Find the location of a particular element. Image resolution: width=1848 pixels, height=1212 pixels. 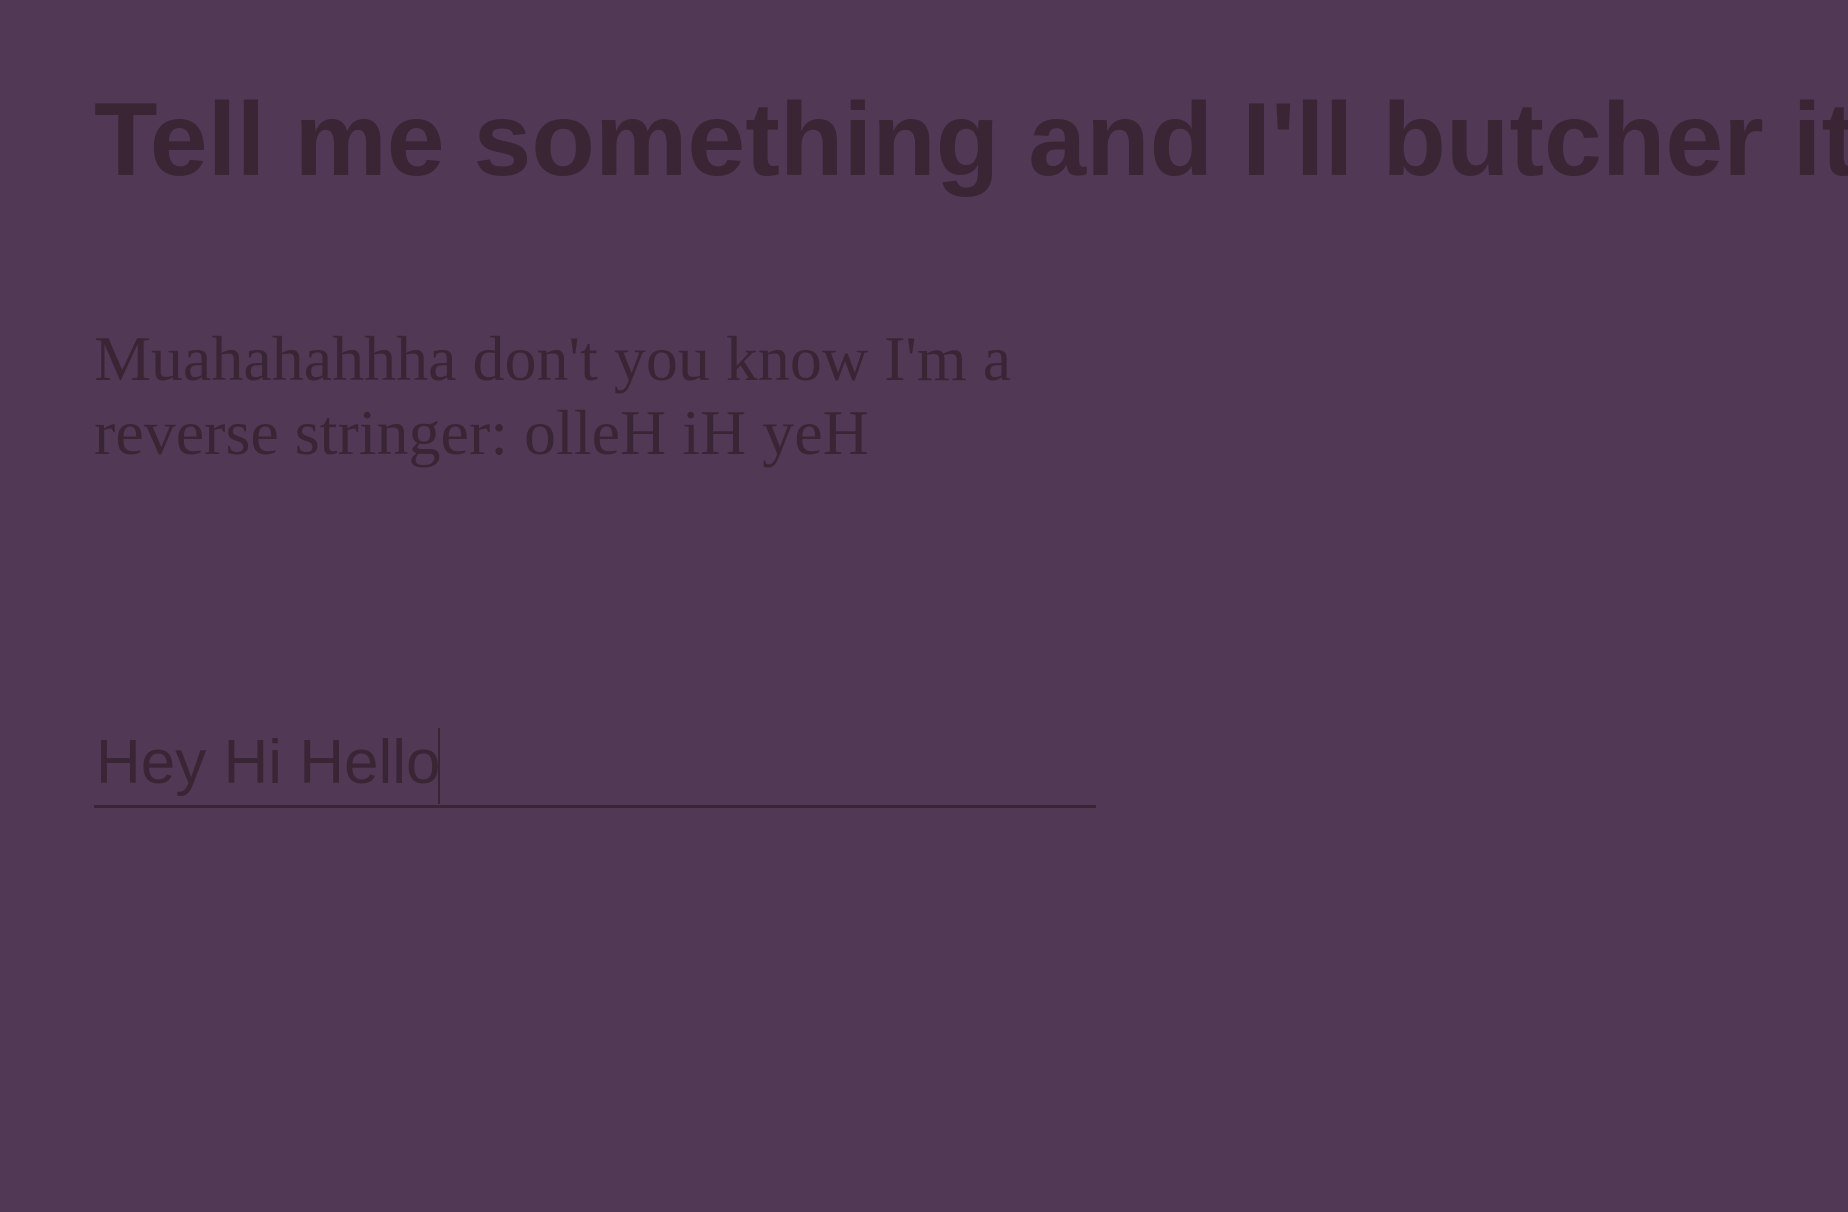

page-title: Tell me something and I'll butcher it is located at coordinates (971, 140).